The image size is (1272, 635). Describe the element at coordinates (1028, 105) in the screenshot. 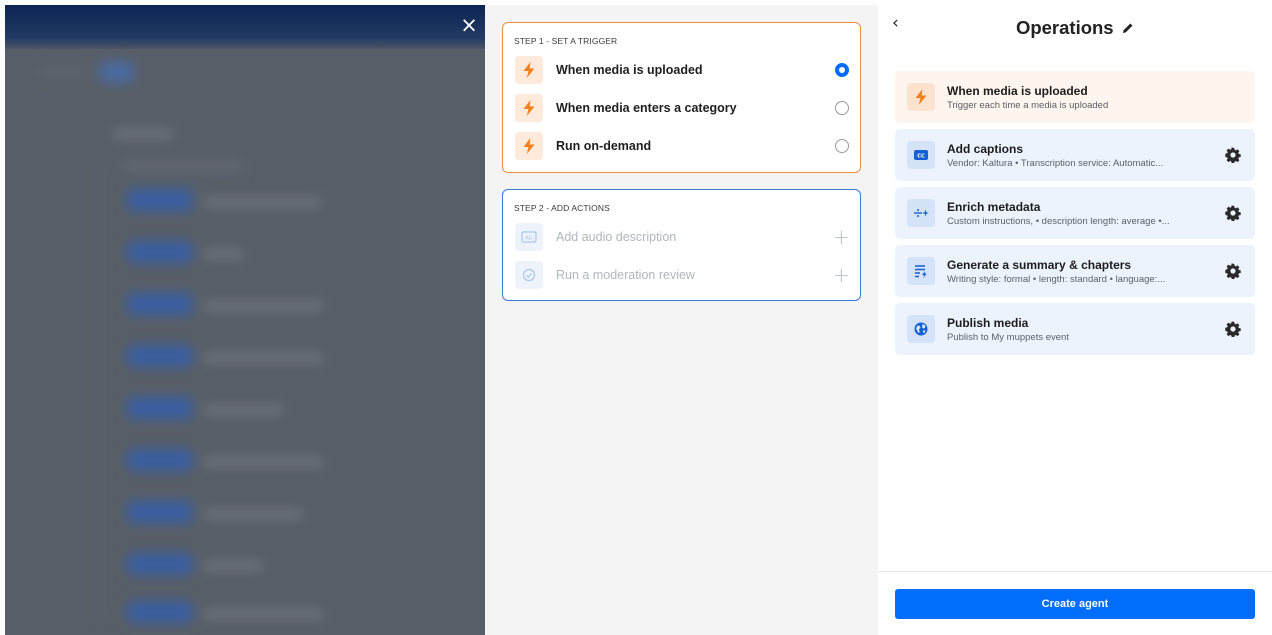

I see `operation-description: Trigger each time a media is uploaded` at that location.